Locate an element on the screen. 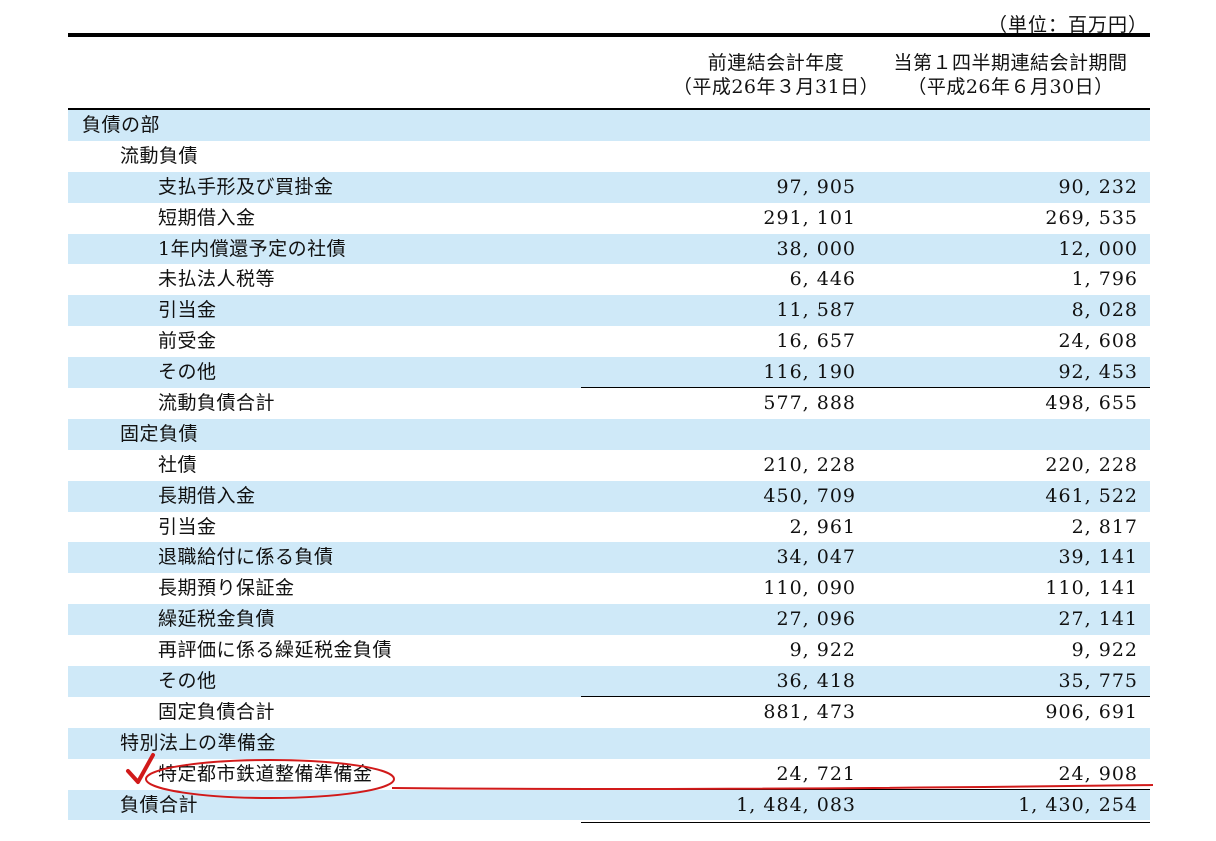  row-label: 退職給付に係る負債 is located at coordinates (246, 557).